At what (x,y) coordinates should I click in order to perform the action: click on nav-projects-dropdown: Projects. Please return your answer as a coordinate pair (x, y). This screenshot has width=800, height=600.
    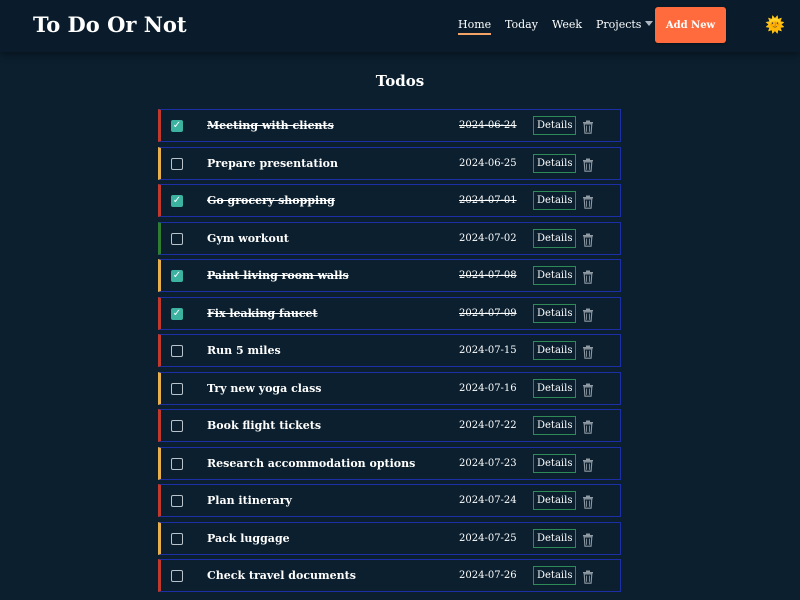
    Looking at the image, I should click on (625, 24).